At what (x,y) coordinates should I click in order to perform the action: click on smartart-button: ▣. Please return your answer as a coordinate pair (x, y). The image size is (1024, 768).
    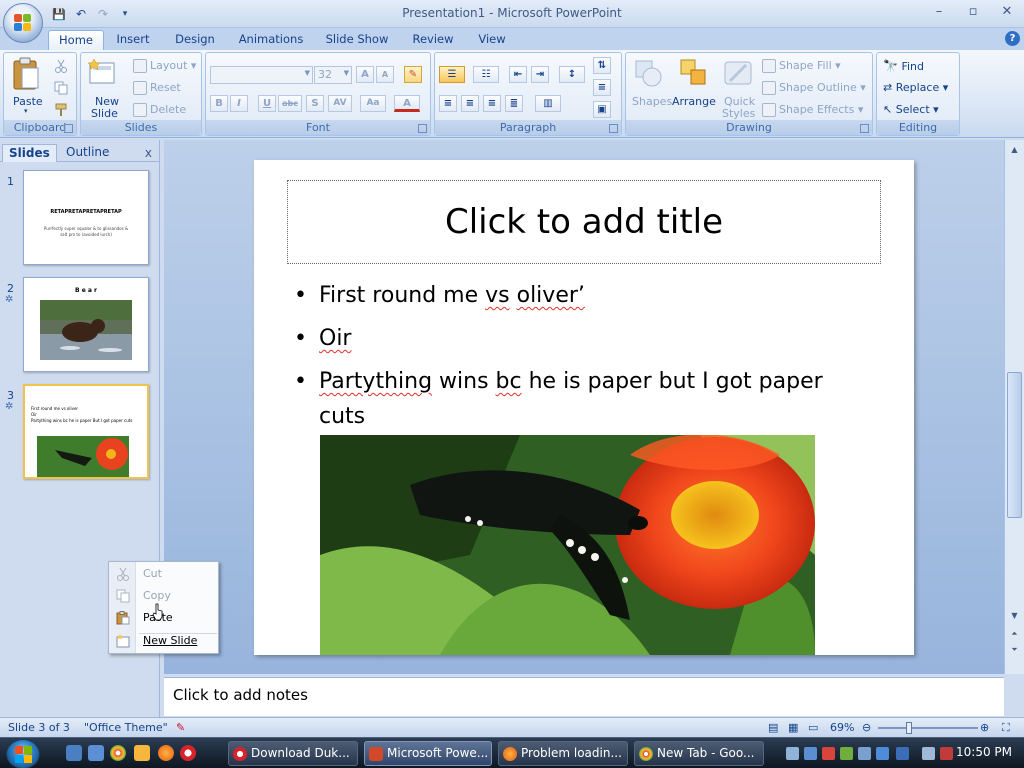
    Looking at the image, I should click on (602, 109).